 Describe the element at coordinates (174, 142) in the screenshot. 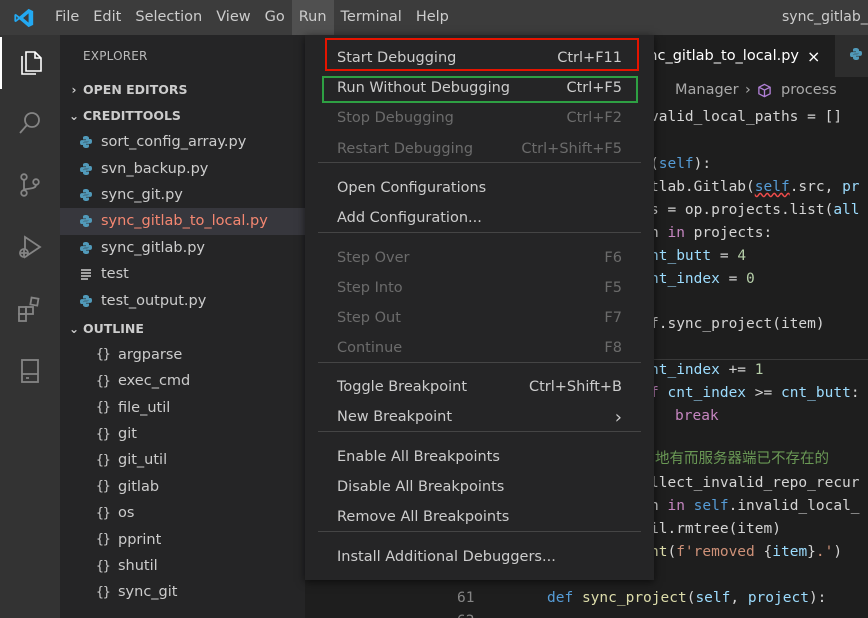

I see `file-name: sort_config_array.py` at that location.